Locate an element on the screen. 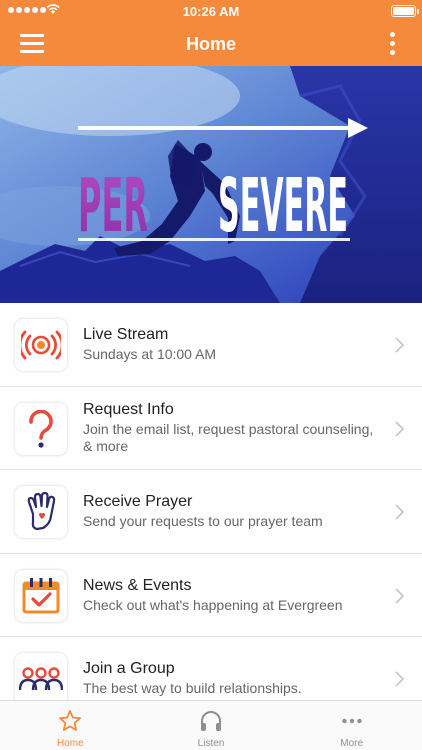 The height and width of the screenshot is (750, 422). tab-bar: Home Listen More is located at coordinates (211, 725).